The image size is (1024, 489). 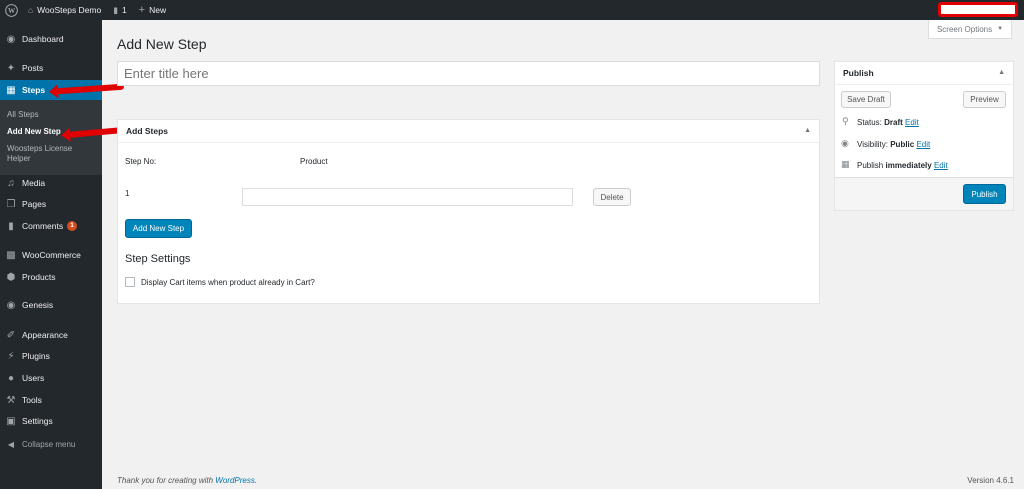 What do you see at coordinates (978, 9) in the screenshot?
I see `redacted-account-box` at bounding box center [978, 9].